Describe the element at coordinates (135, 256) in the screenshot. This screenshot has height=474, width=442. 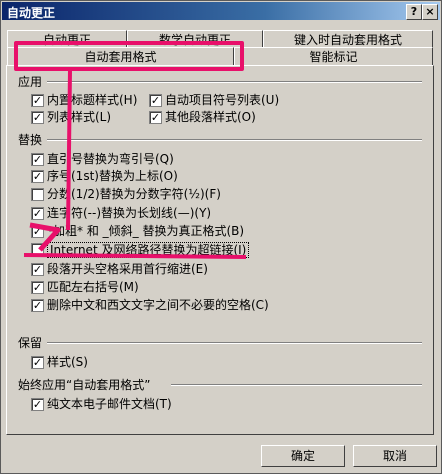
I see `underline-mark` at that location.